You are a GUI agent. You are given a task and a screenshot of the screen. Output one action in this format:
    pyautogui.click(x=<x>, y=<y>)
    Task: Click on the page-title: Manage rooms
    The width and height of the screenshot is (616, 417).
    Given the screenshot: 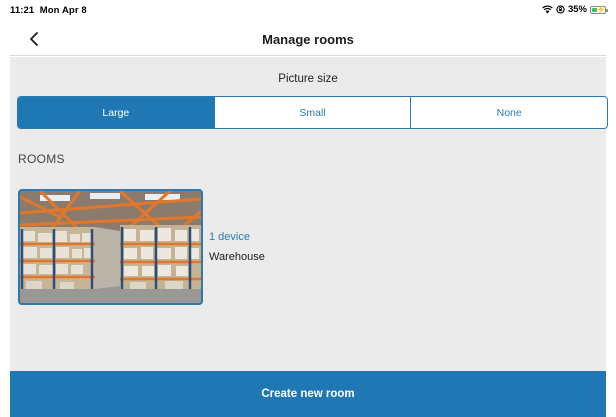 What is the action you would take?
    pyautogui.click(x=308, y=39)
    